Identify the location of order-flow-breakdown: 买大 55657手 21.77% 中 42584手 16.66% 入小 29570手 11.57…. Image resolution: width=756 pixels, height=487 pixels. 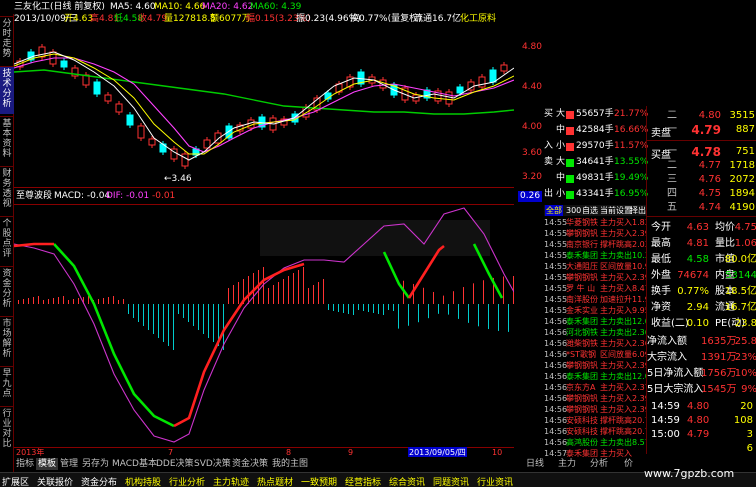
(596, 155).